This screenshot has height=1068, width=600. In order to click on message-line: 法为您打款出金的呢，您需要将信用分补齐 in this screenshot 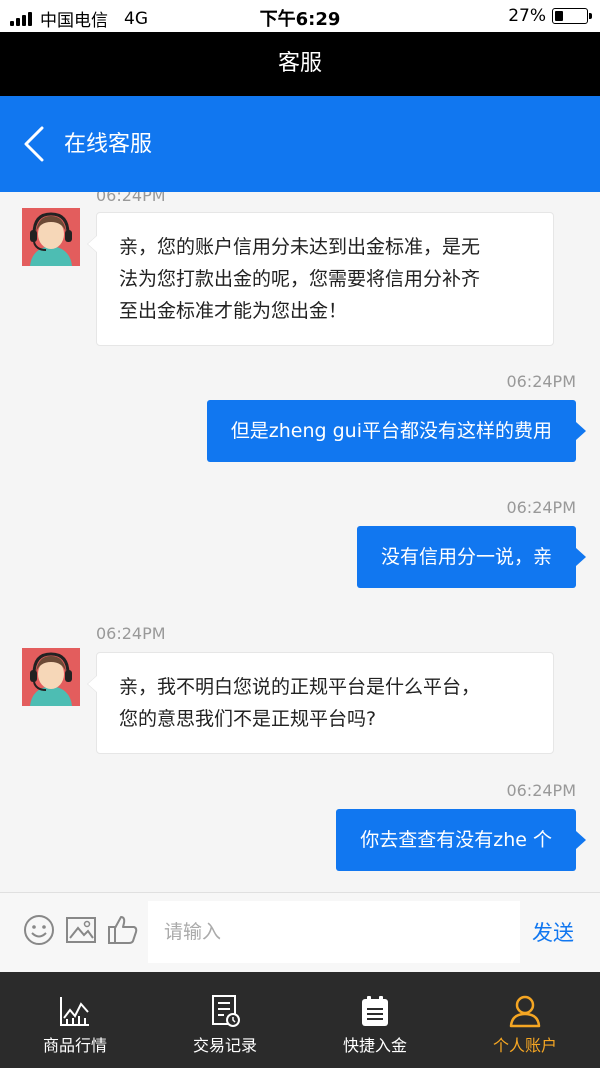, I will do `click(300, 279)`.